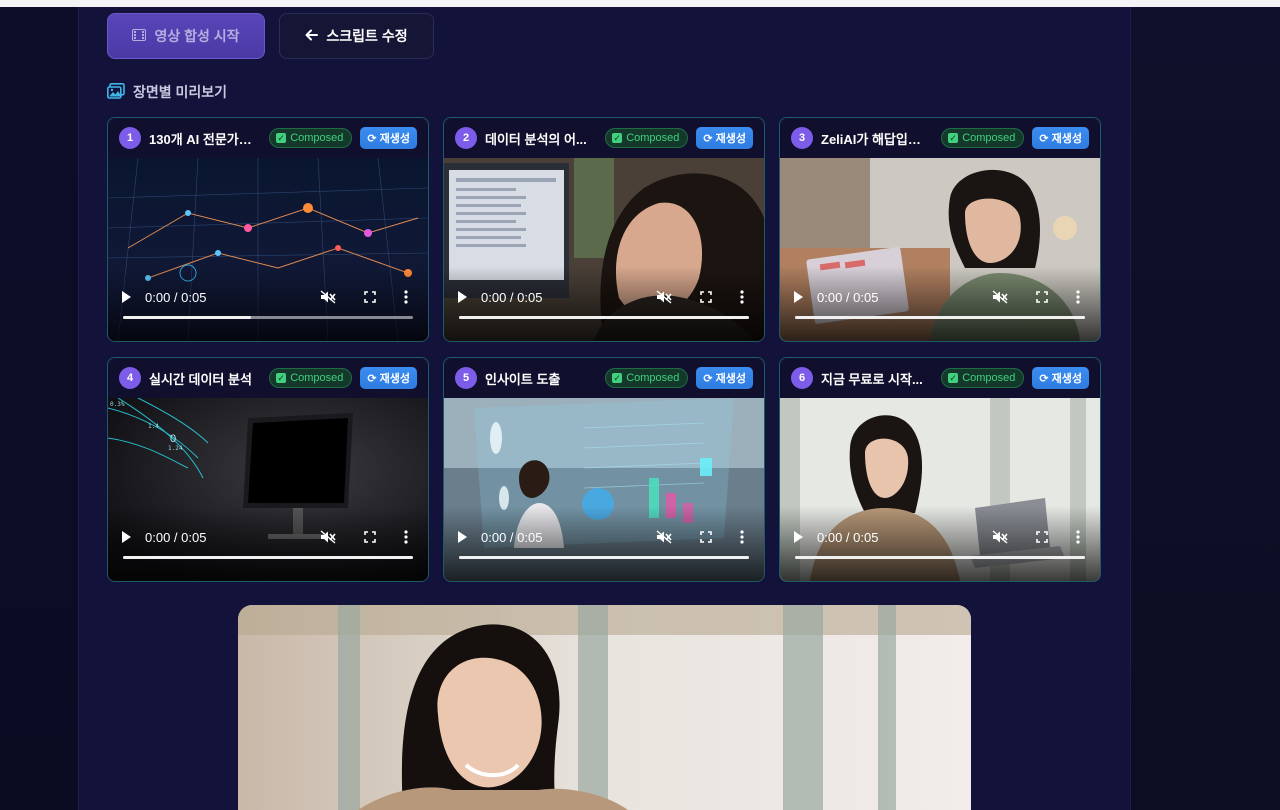  What do you see at coordinates (312, 36) in the screenshot?
I see `arrow-left-icon` at bounding box center [312, 36].